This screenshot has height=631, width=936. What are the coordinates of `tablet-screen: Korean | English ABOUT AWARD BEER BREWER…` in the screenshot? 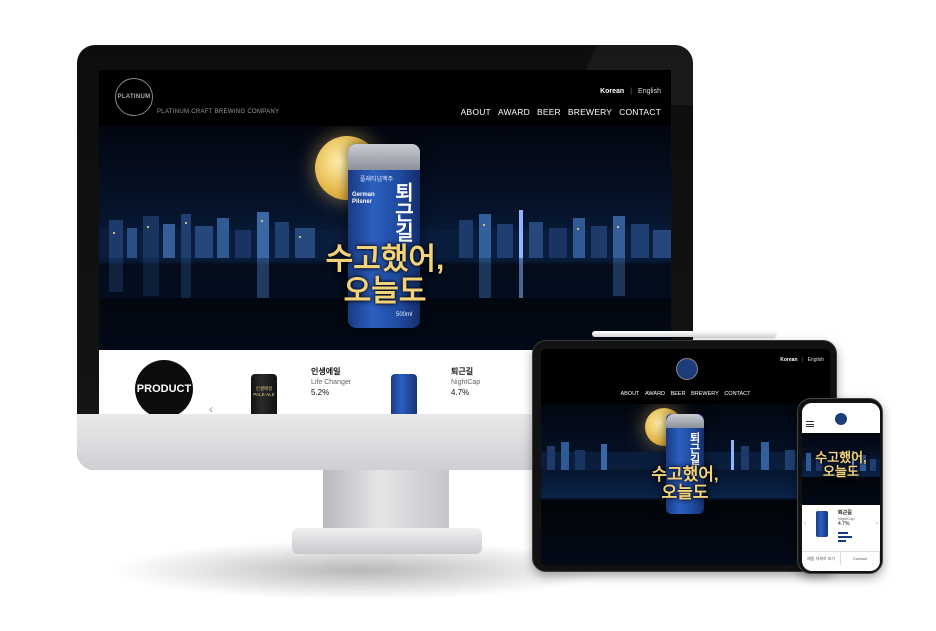 It's located at (685, 457).